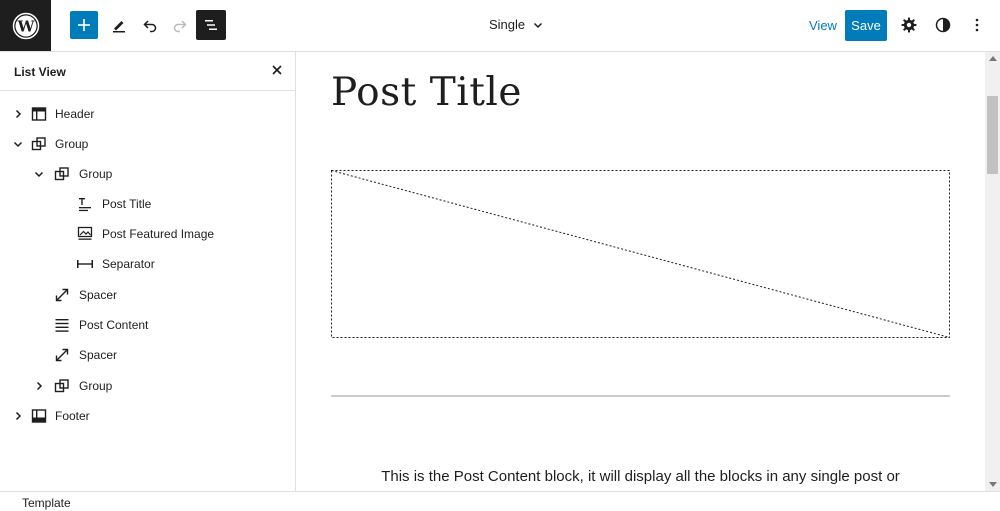 This screenshot has width=1000, height=511. I want to click on styles-button, so click(943, 25).